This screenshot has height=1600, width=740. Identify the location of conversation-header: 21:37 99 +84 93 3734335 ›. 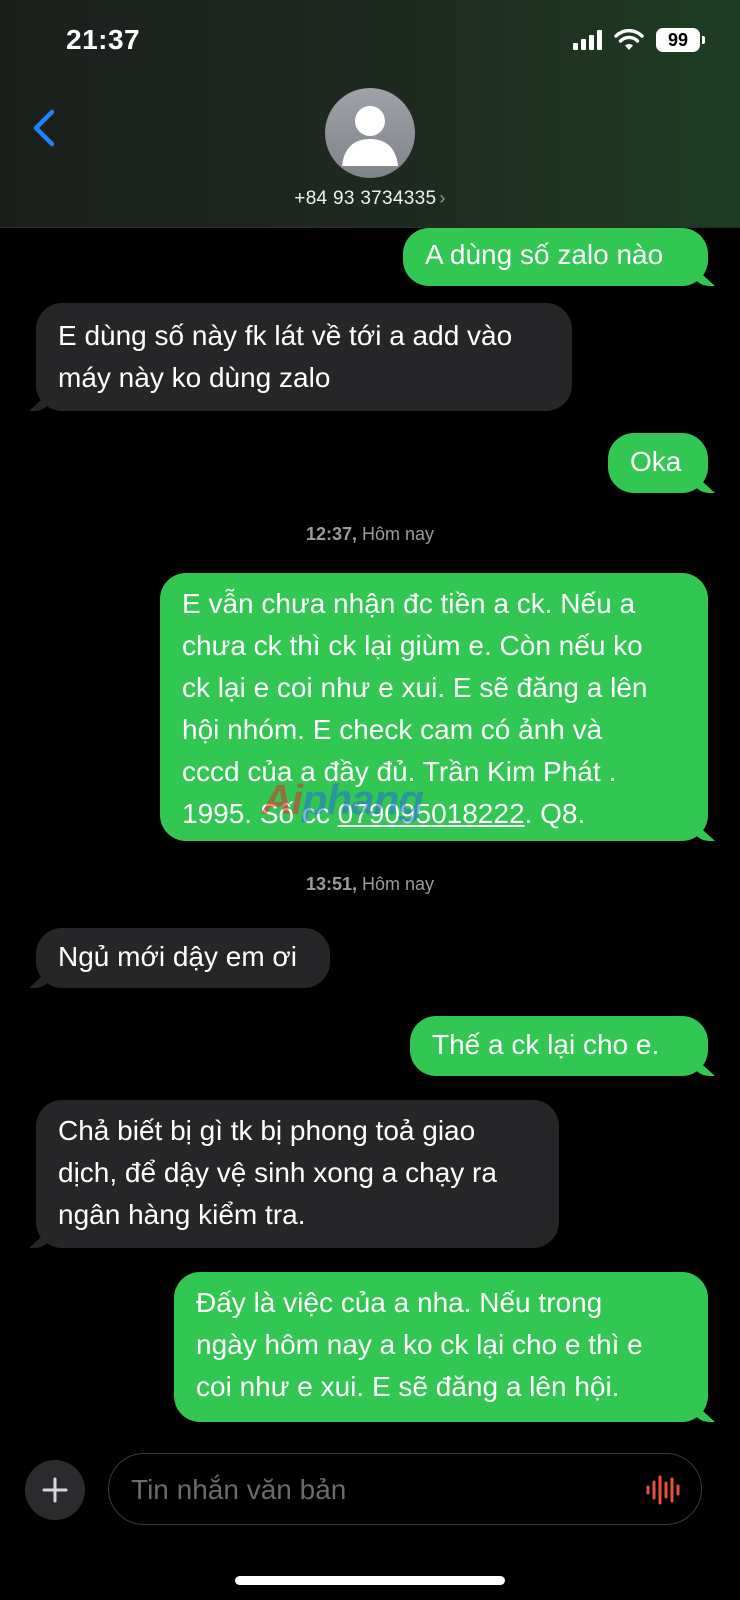
(370, 114).